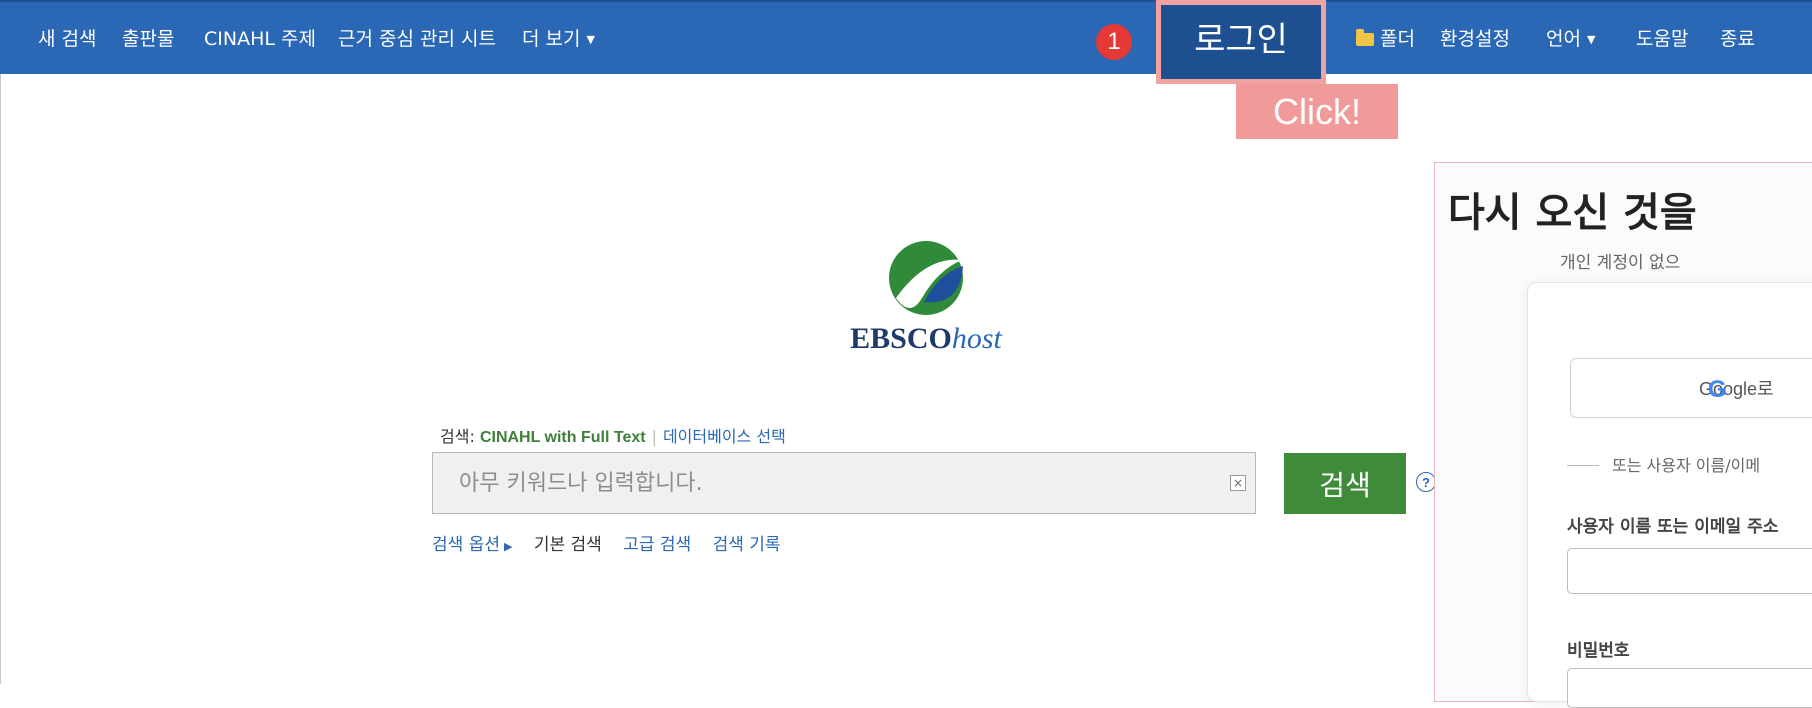 This screenshot has width=1812, height=708. I want to click on help-icon: ?, so click(1426, 482).